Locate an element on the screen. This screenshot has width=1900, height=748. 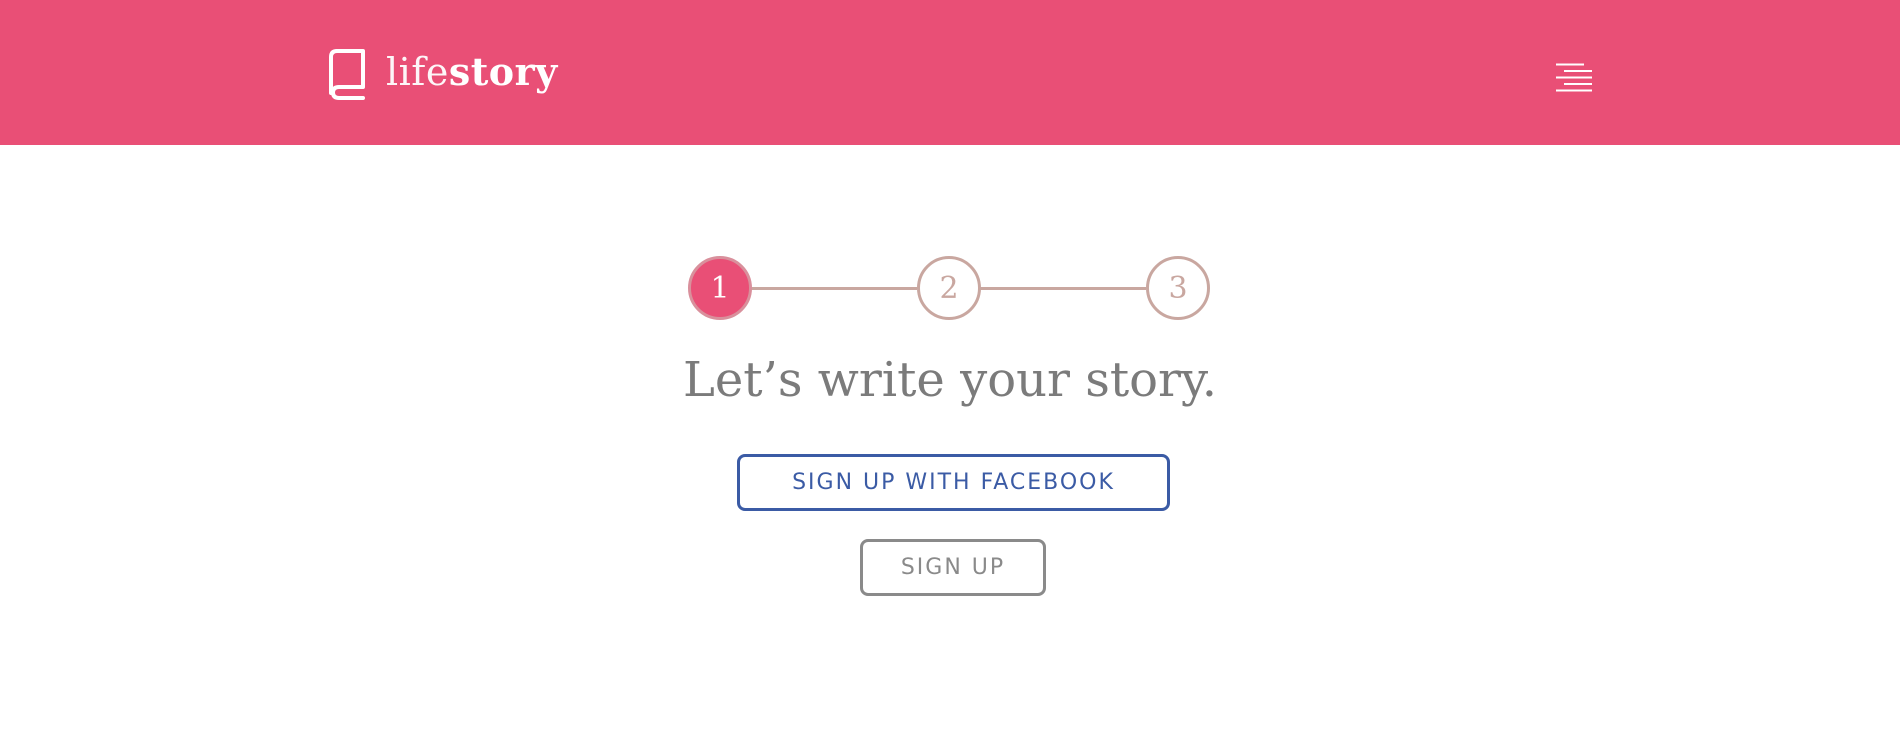
step-3-indicator: 3 is located at coordinates (1178, 288).